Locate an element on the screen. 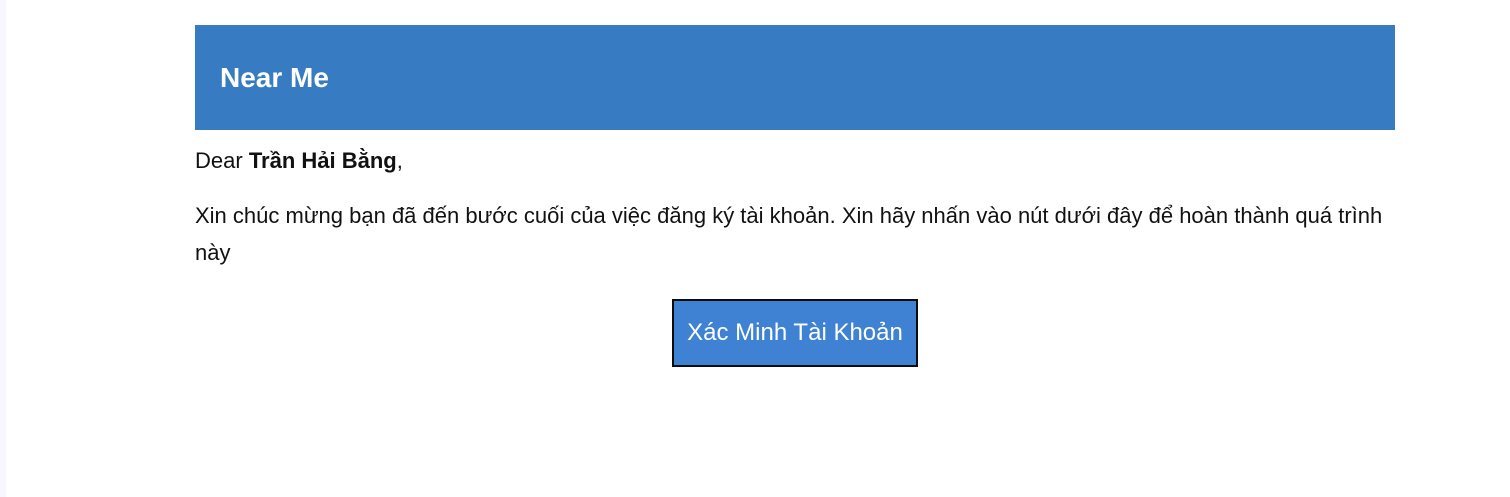 Image resolution: width=1510 pixels, height=497 pixels. verify-account-button: Xác Minh Tài Khoản is located at coordinates (795, 333).